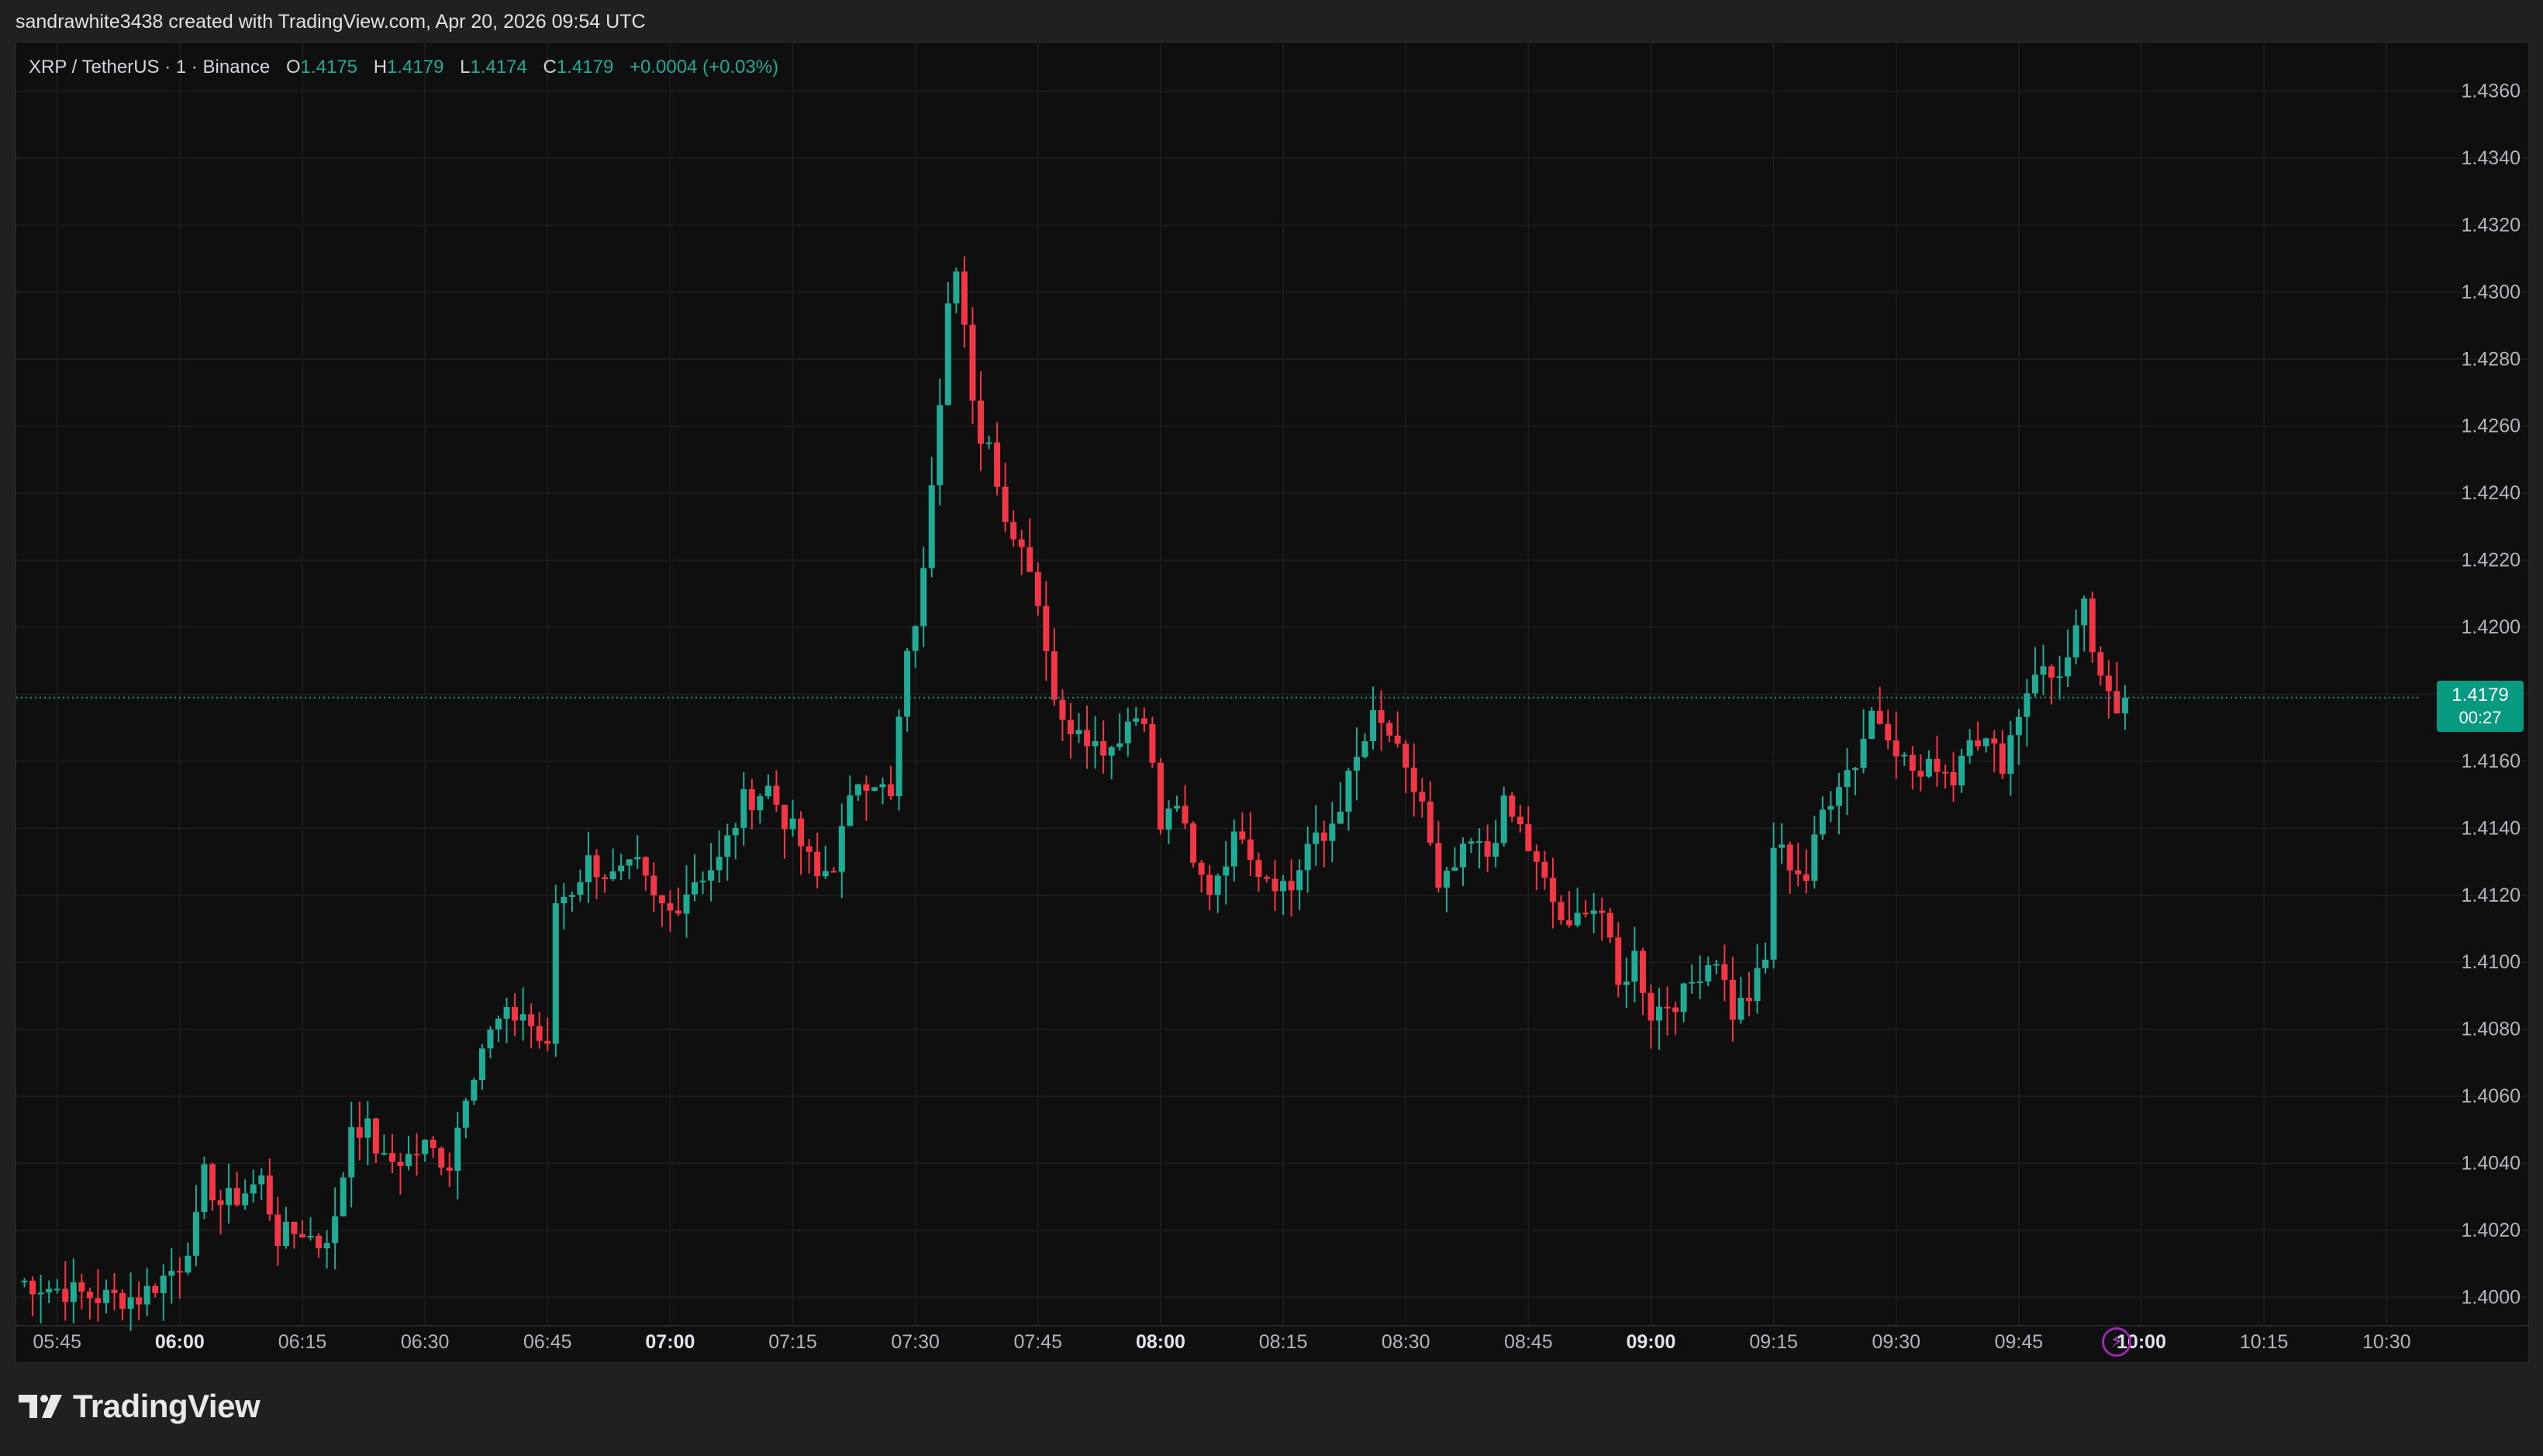  I want to click on x-tick-label: 06:15, so click(302, 1342).